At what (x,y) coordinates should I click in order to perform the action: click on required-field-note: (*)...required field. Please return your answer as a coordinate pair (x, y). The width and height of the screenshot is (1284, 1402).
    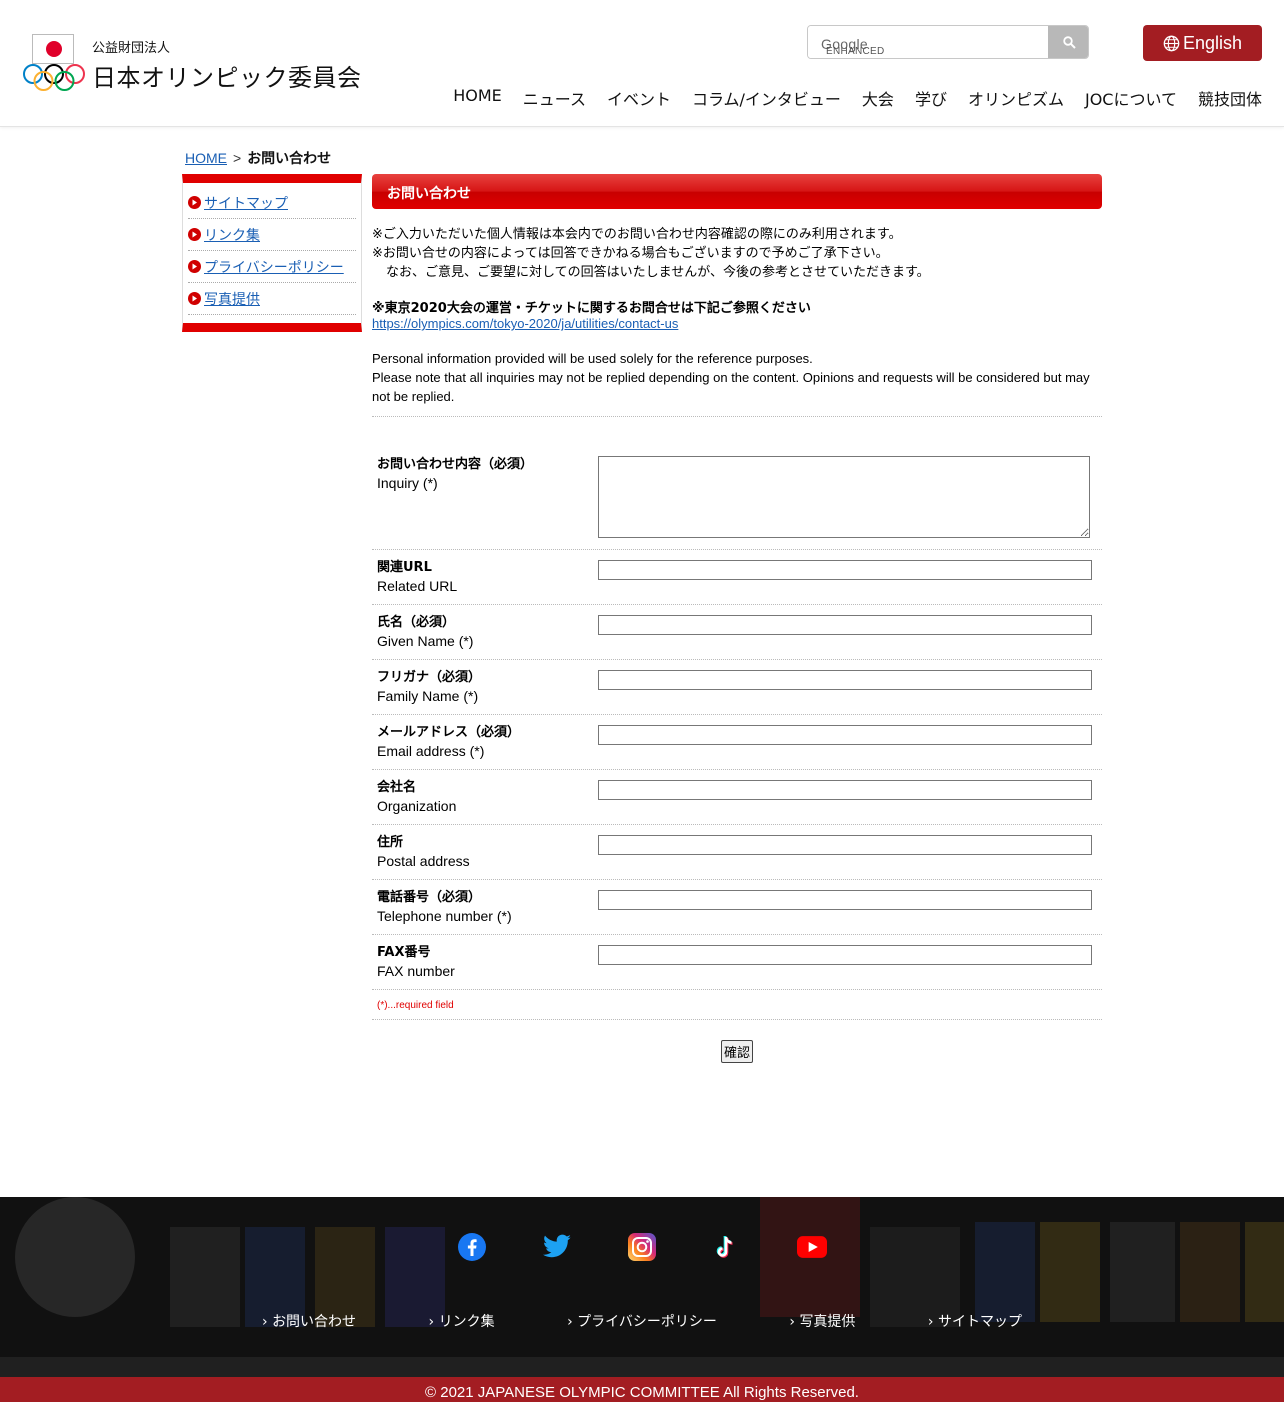
    Looking at the image, I should click on (737, 1005).